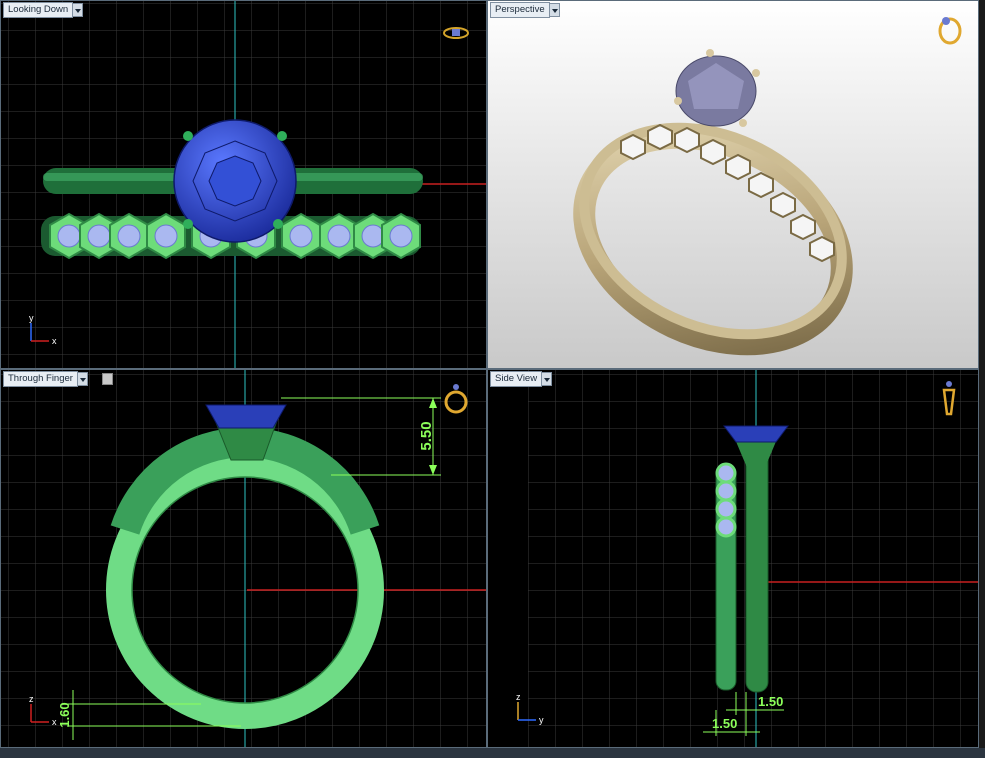  I want to click on viewport-label: Through Finger, so click(40, 379).